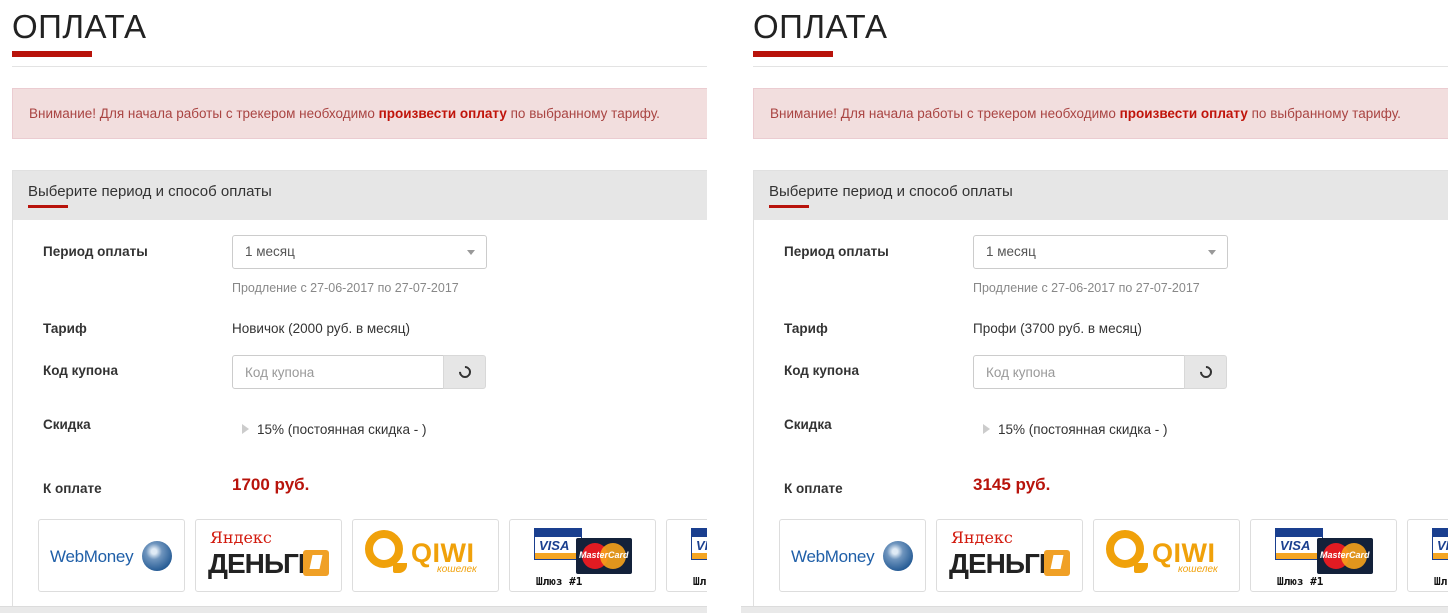 This screenshot has width=1448, height=613. What do you see at coordinates (1012, 484) in the screenshot?
I see `amount-value: 3145 руб.` at bounding box center [1012, 484].